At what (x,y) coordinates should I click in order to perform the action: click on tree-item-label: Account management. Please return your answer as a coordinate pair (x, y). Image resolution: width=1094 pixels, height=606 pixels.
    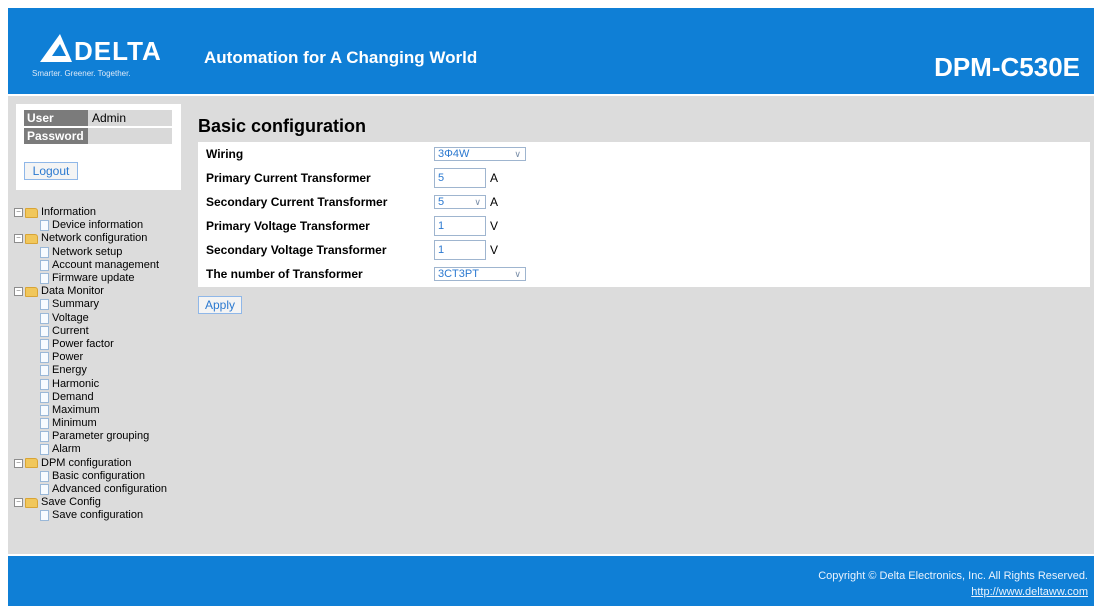
    Looking at the image, I should click on (106, 264).